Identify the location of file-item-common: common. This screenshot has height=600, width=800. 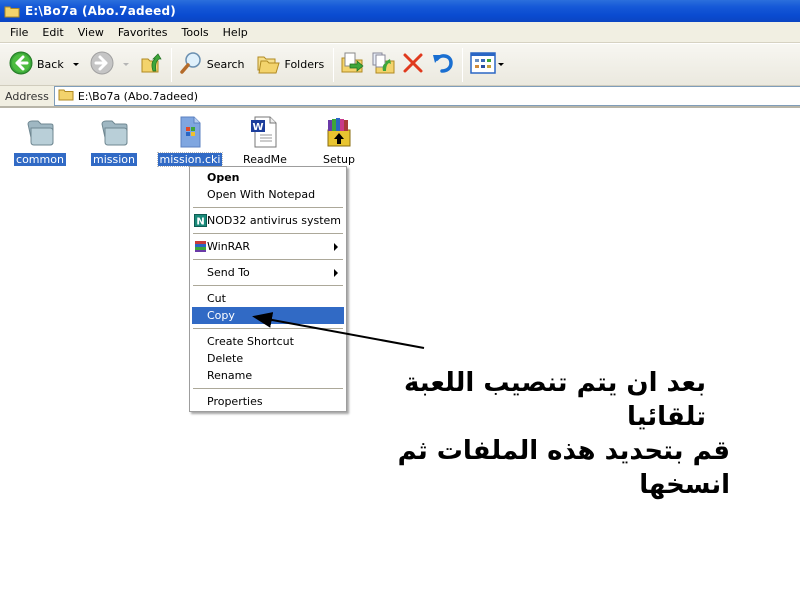
(40, 140).